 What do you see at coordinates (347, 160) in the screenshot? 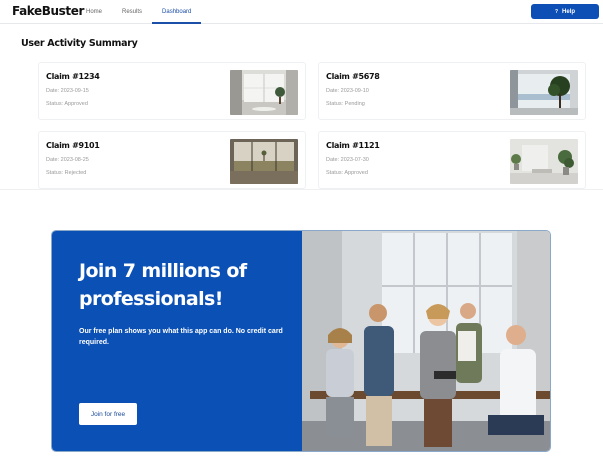
I see `claim-date: Date: 2023-07-30` at bounding box center [347, 160].